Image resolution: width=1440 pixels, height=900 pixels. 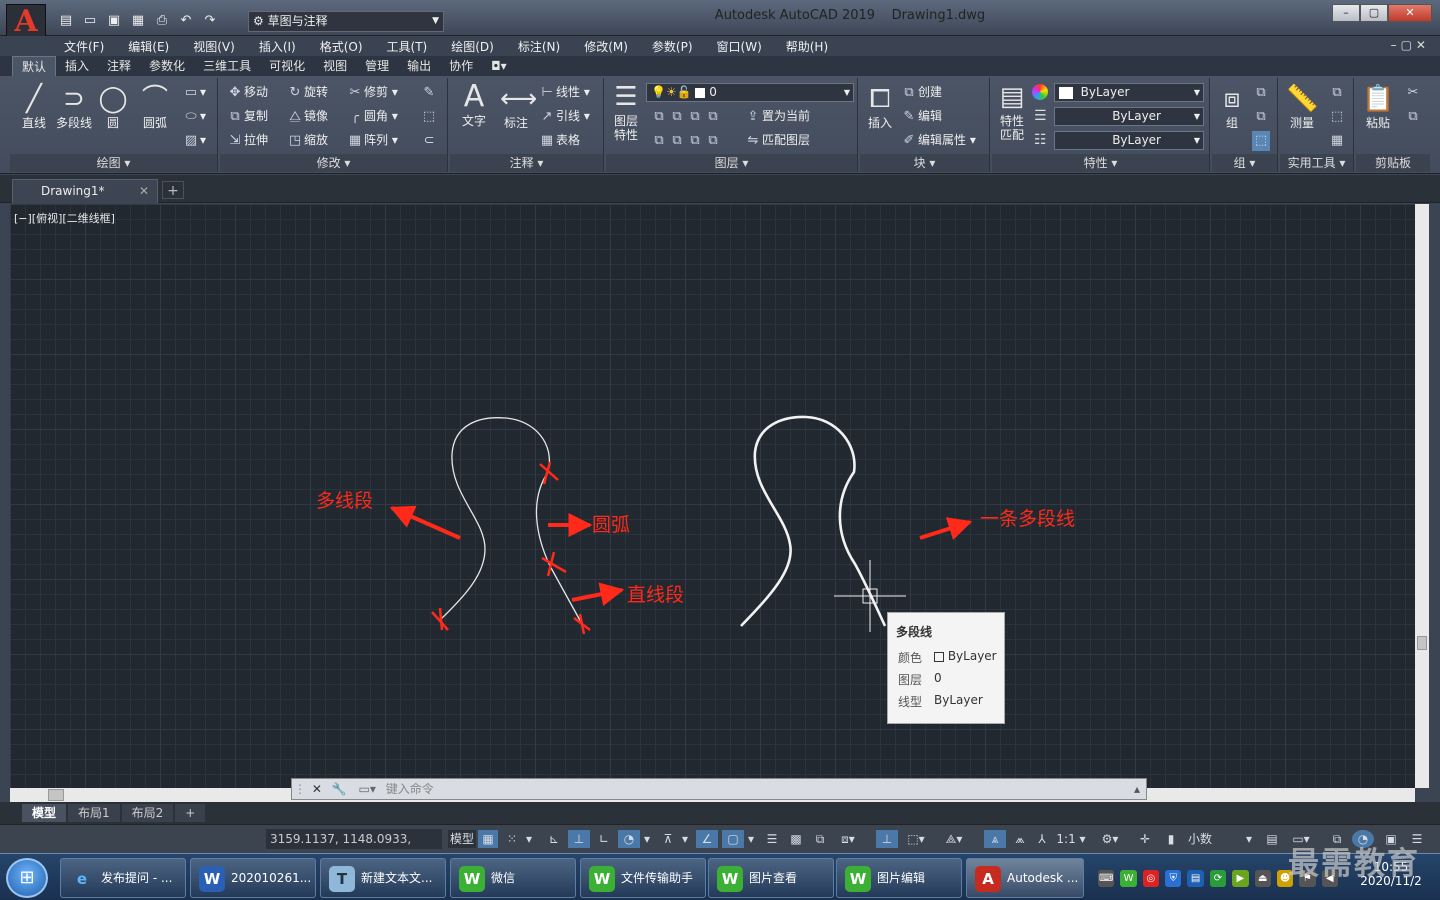 I want to click on menu-window: 窗口(W), so click(x=739, y=46).